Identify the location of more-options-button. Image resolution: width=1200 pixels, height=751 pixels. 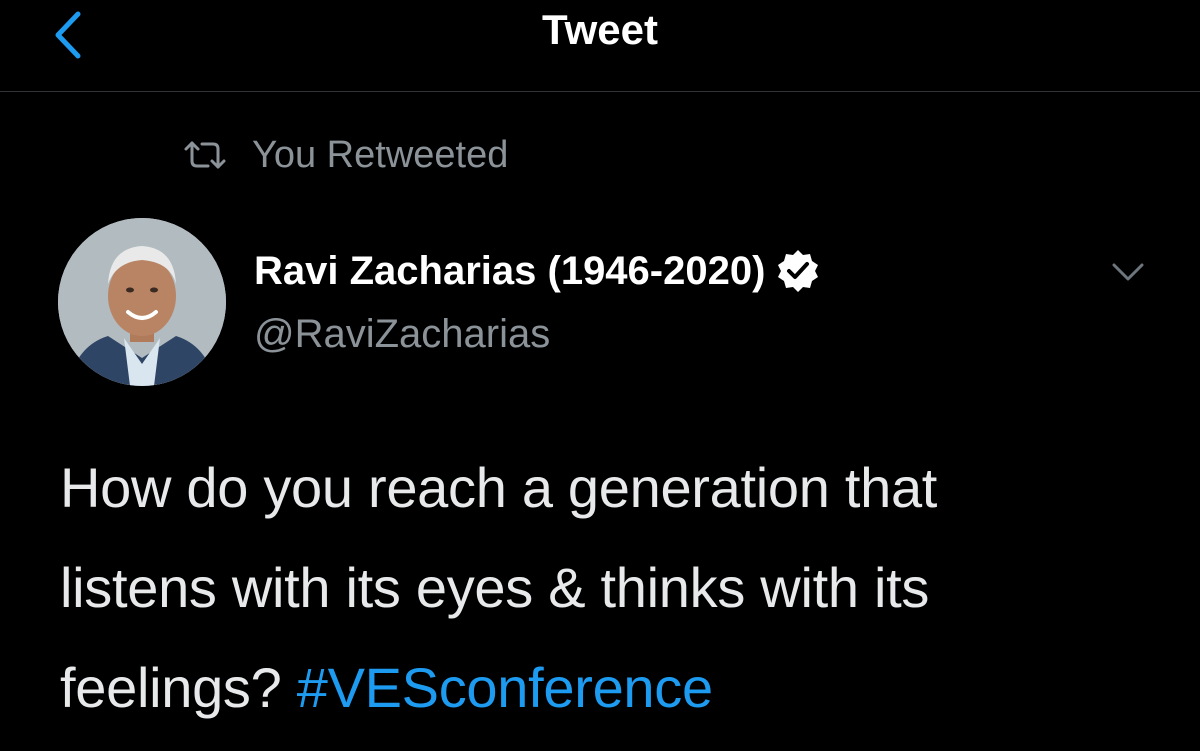
(1128, 272).